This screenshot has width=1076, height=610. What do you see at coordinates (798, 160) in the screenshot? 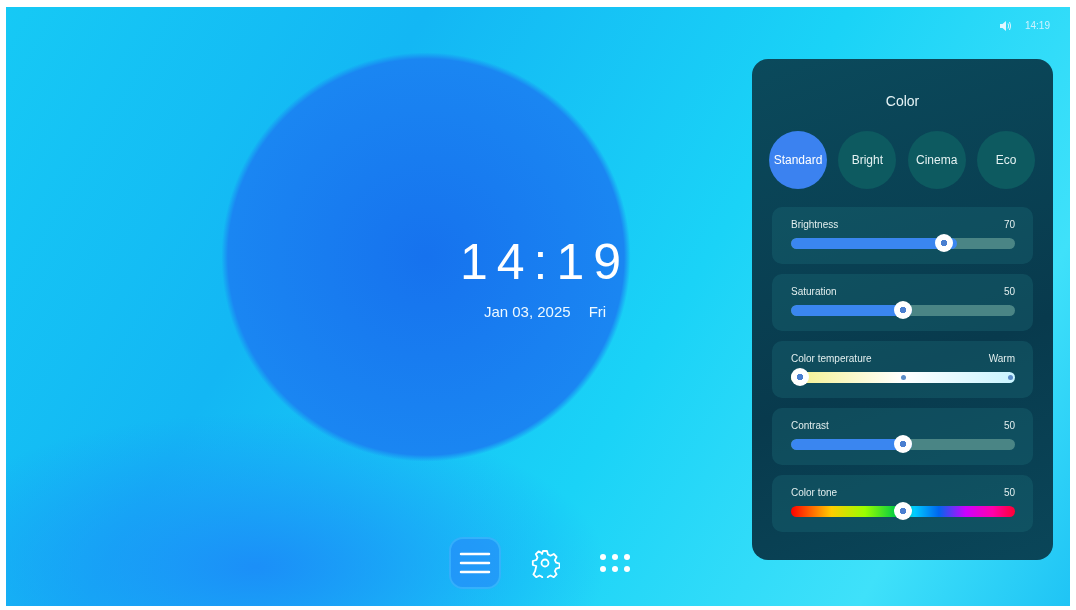
I see `mode-button: Standard` at bounding box center [798, 160].